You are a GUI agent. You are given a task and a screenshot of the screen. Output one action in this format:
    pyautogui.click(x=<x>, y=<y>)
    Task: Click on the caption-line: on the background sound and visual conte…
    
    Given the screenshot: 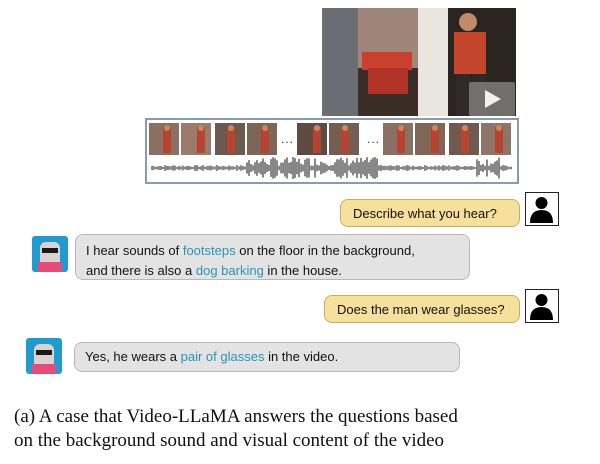 What is the action you would take?
    pyautogui.click(x=229, y=440)
    